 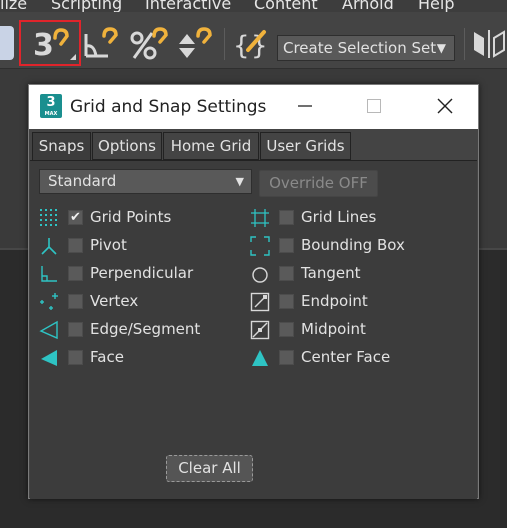 I want to click on close-icon, so click(x=445, y=106).